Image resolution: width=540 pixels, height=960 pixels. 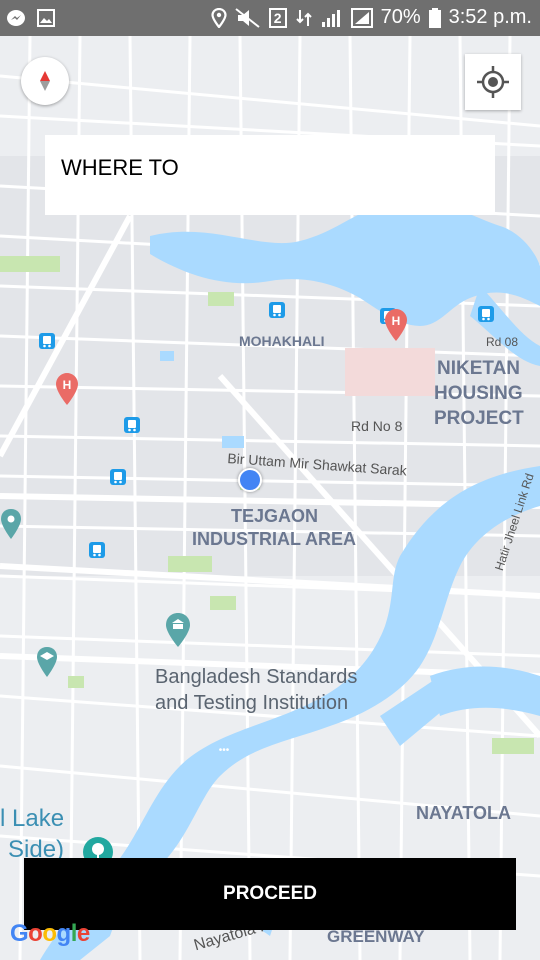 What do you see at coordinates (252, 703) in the screenshot?
I see `poi-label-bsti-2: and Testing Institution` at bounding box center [252, 703].